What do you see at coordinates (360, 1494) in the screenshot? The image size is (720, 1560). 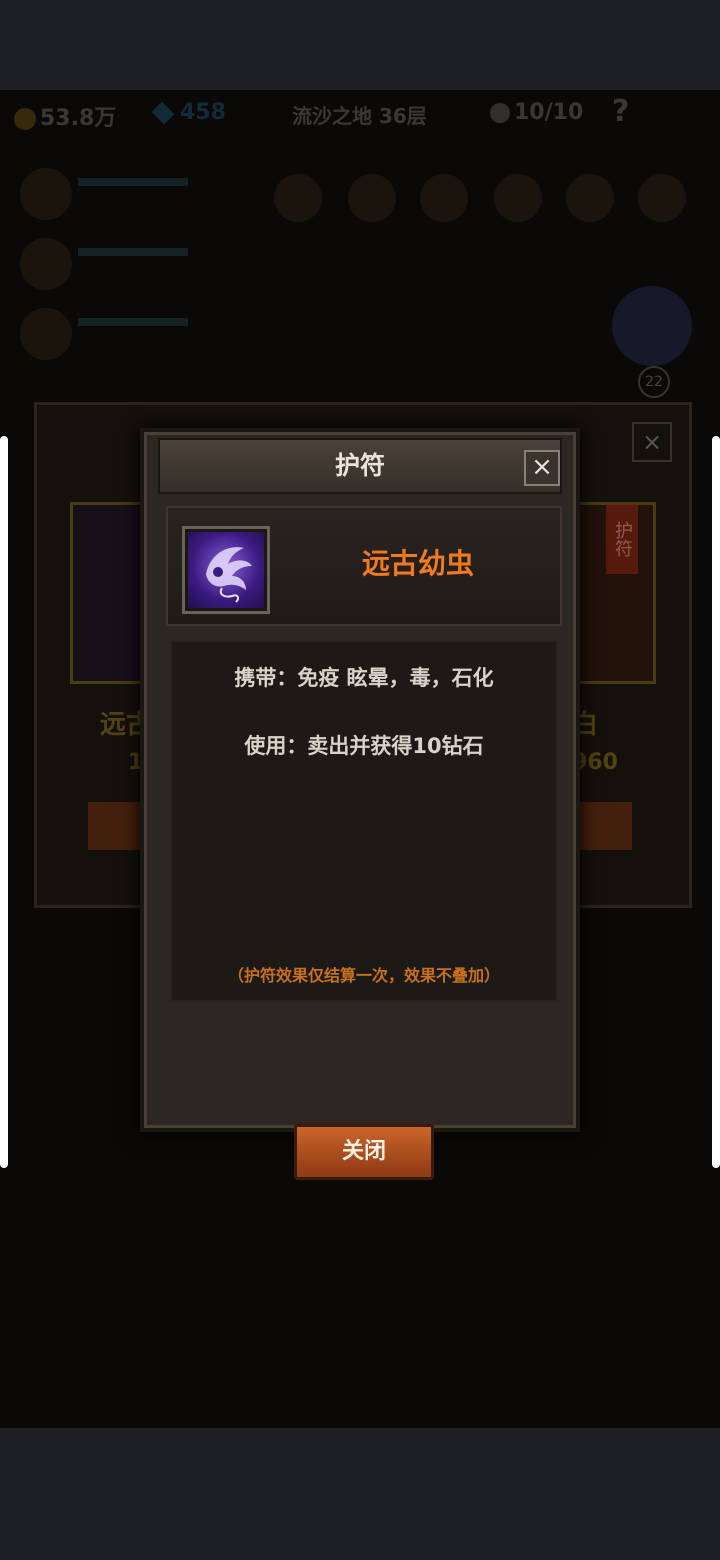 I see `navigation-bar` at bounding box center [360, 1494].